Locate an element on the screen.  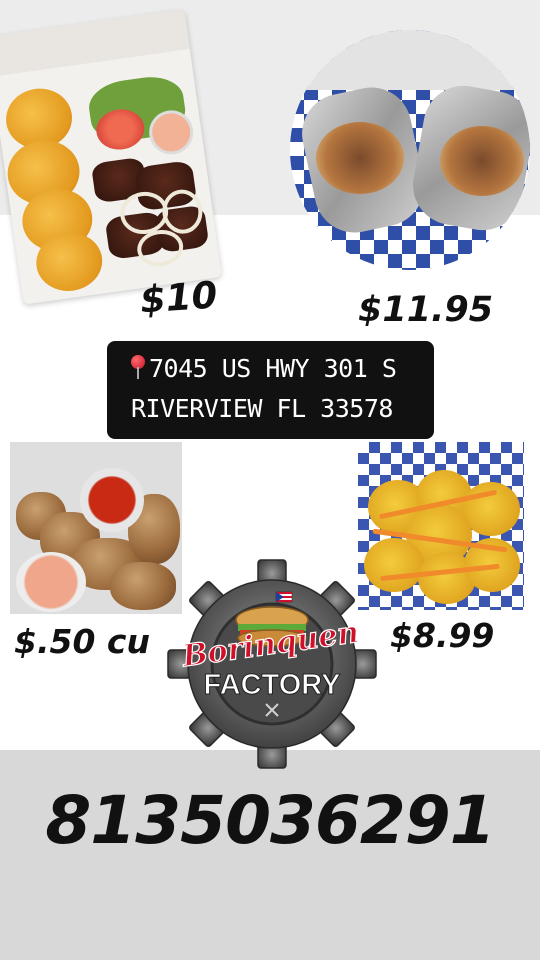
price-wings: $.50 cu is located at coordinates (82, 641).